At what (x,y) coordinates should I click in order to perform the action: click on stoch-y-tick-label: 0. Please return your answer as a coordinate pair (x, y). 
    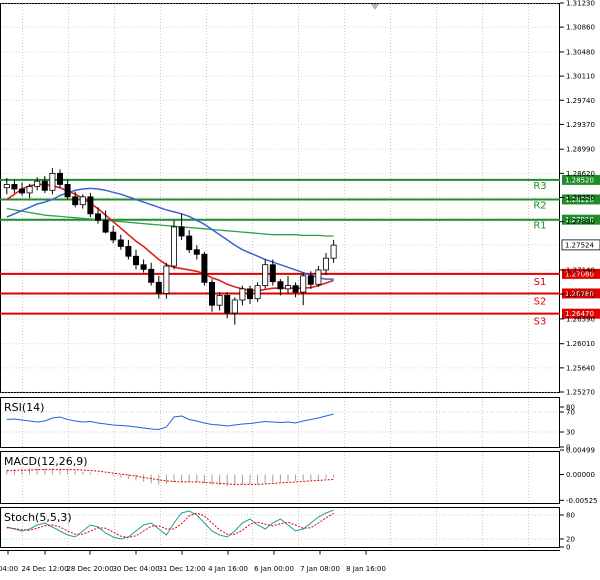
    Looking at the image, I should click on (568, 548).